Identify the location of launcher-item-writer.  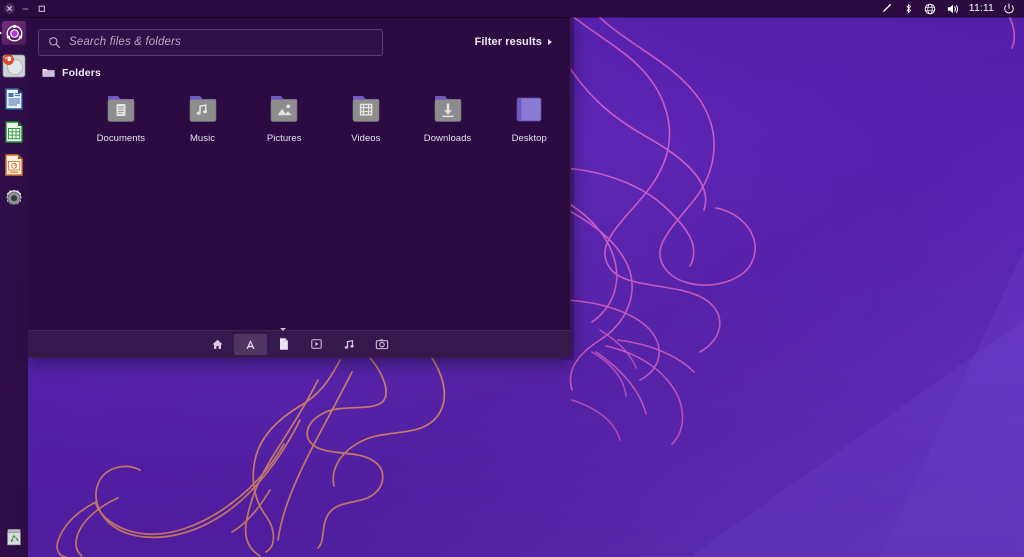
(14, 99).